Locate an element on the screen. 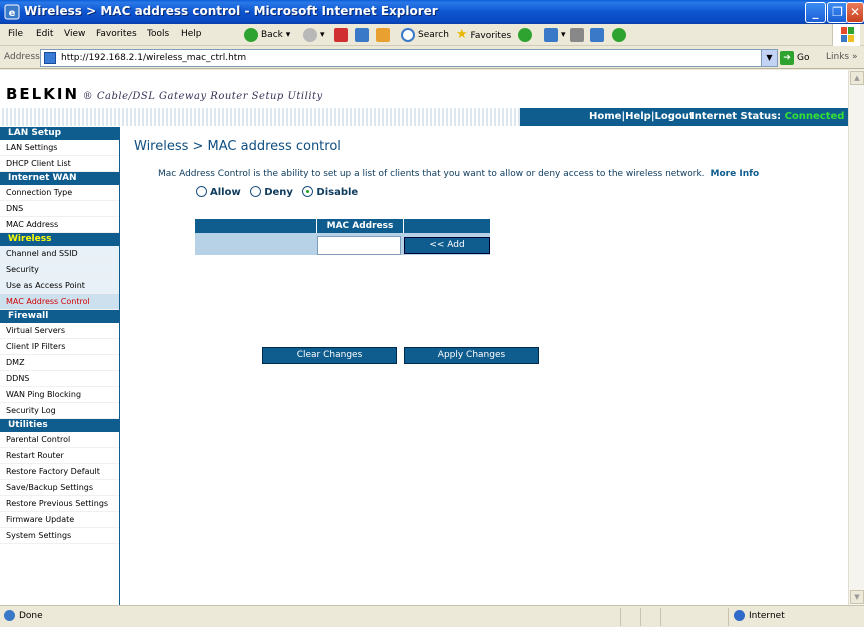  vertical-scrollbar: ▲ ▼ is located at coordinates (856, 337).